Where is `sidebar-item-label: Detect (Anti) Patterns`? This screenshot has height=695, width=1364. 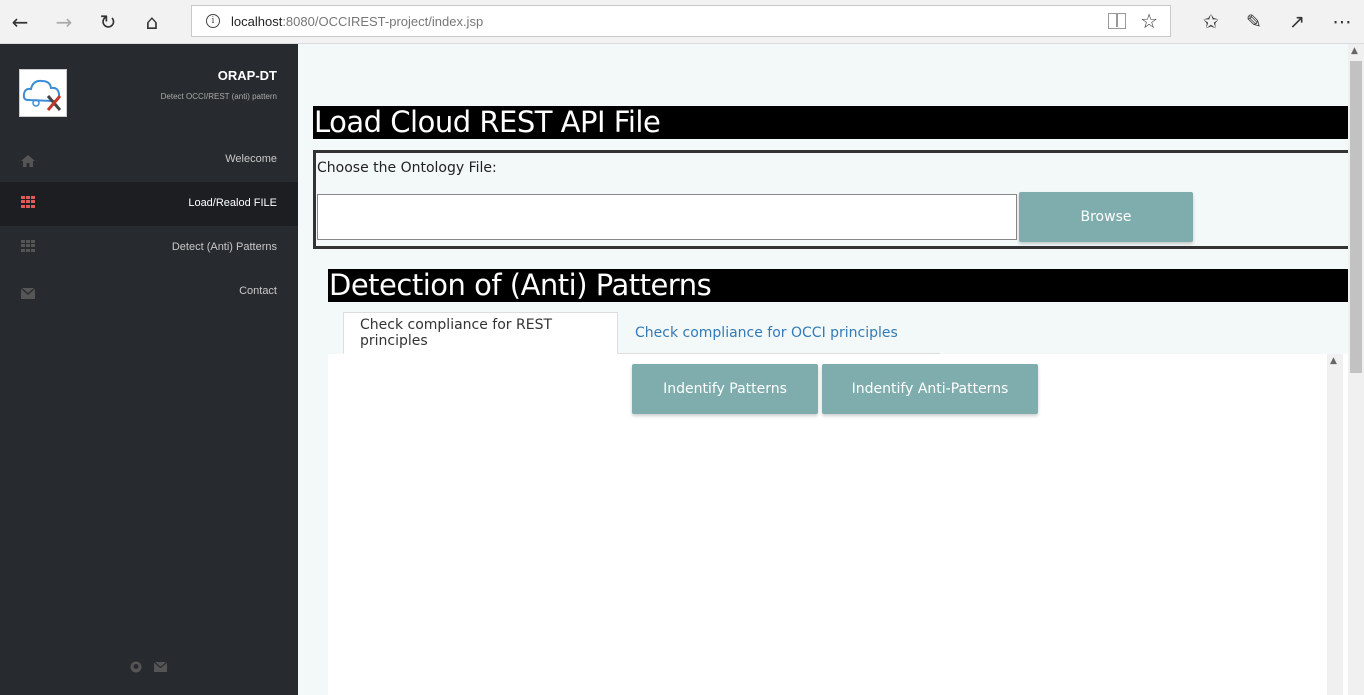 sidebar-item-label: Detect (Anti) Patterns is located at coordinates (224, 247).